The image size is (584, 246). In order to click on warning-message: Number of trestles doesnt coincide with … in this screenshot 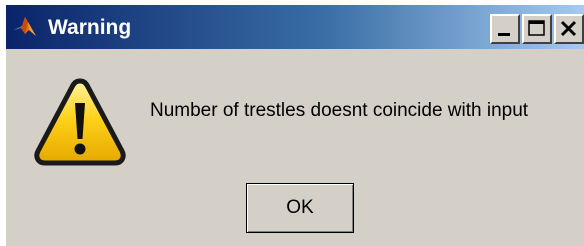, I will do `click(339, 110)`.